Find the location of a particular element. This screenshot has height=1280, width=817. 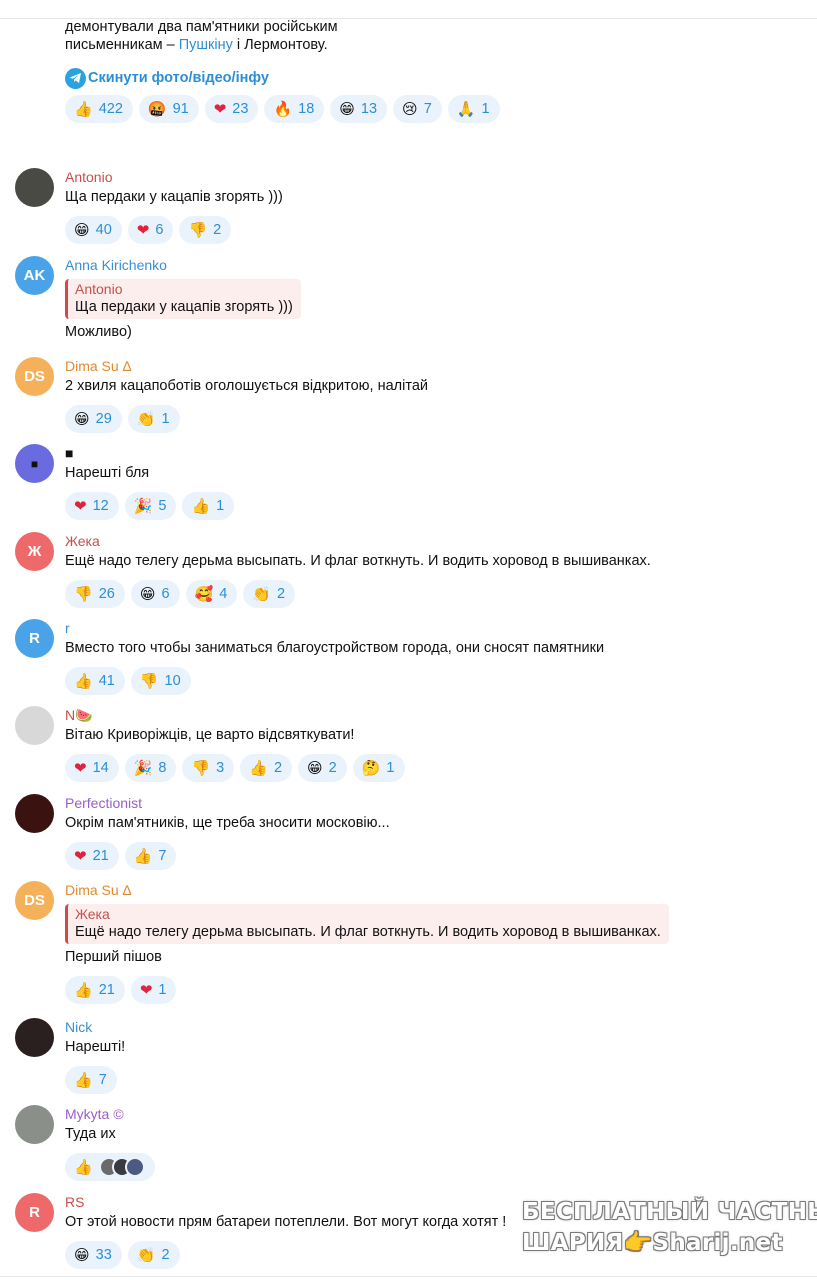

comment-reactions: 👍 is located at coordinates (421, 1167).